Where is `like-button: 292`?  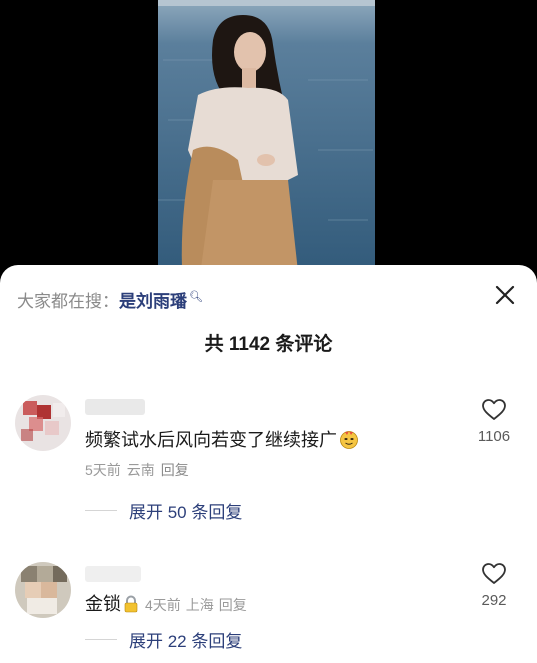
like-button: 292 is located at coordinates (494, 585).